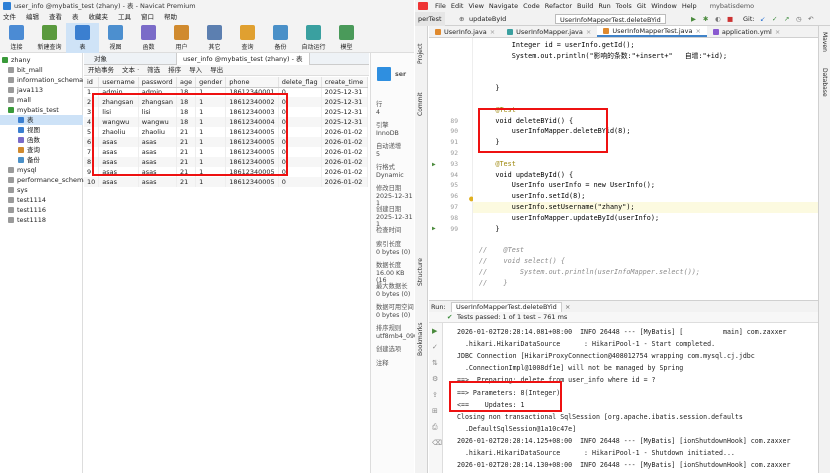 This screenshot has height=473, width=830. What do you see at coordinates (170, 17) in the screenshot?
I see `menu-item: 帮助` at bounding box center [170, 17].